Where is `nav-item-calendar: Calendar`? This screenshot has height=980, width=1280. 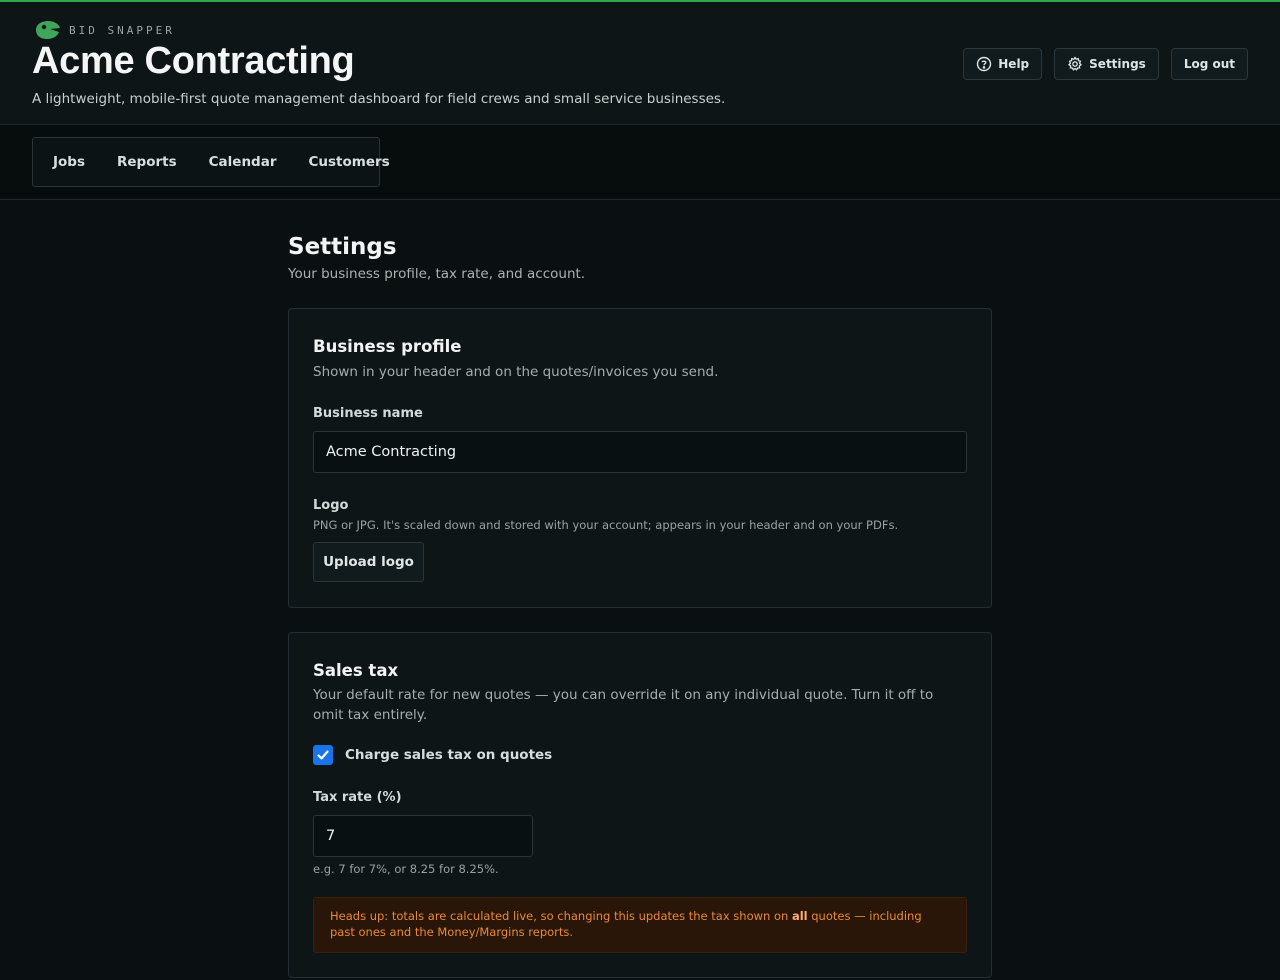
nav-item-calendar: Calendar is located at coordinates (243, 162).